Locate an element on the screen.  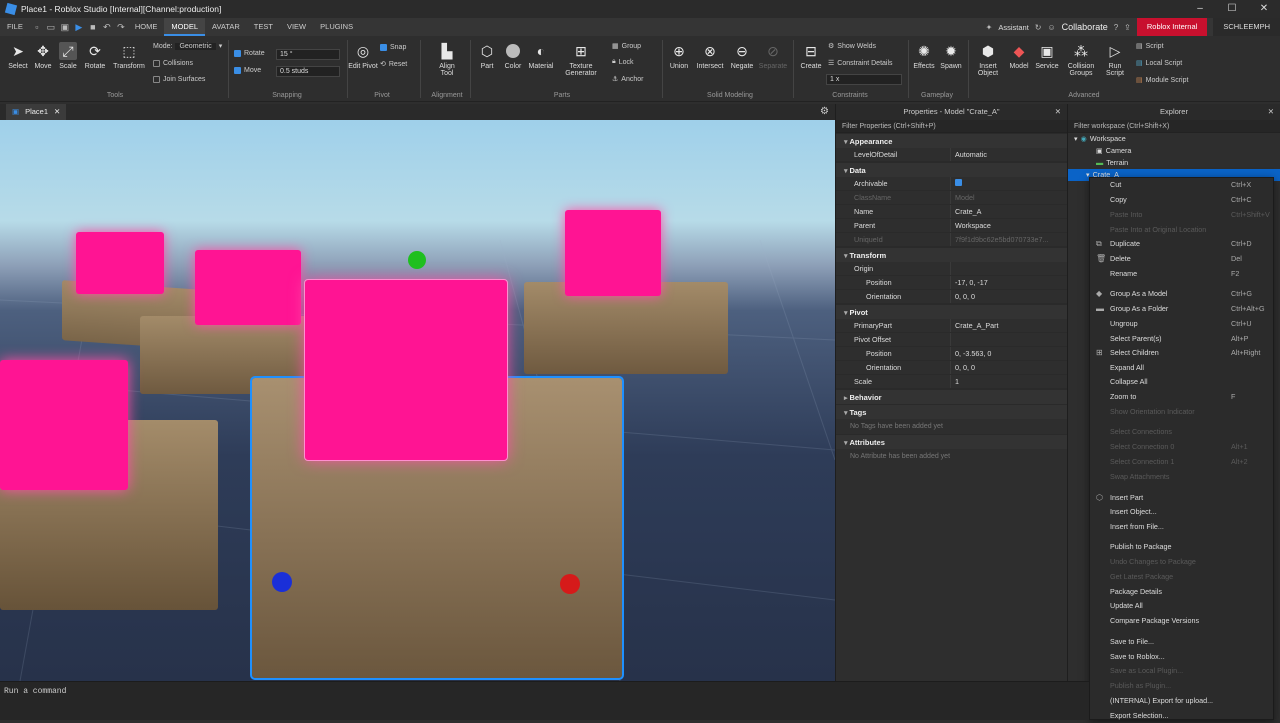
tab-test: TEST is located at coordinates (263, 27).